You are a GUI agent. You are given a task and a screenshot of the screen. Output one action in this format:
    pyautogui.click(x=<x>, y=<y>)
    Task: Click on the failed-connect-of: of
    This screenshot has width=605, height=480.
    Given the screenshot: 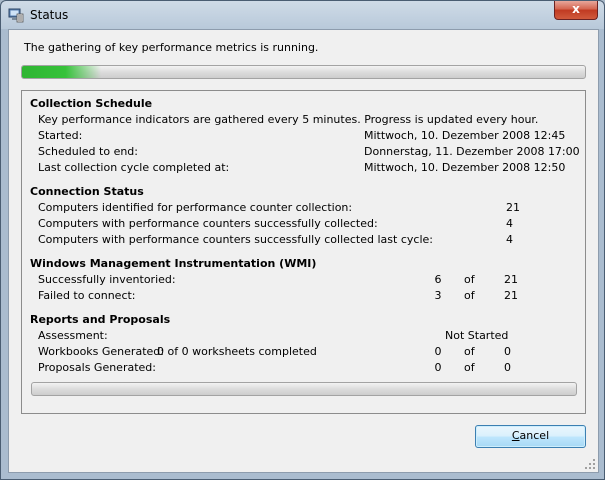 What is the action you would take?
    pyautogui.click(x=469, y=295)
    